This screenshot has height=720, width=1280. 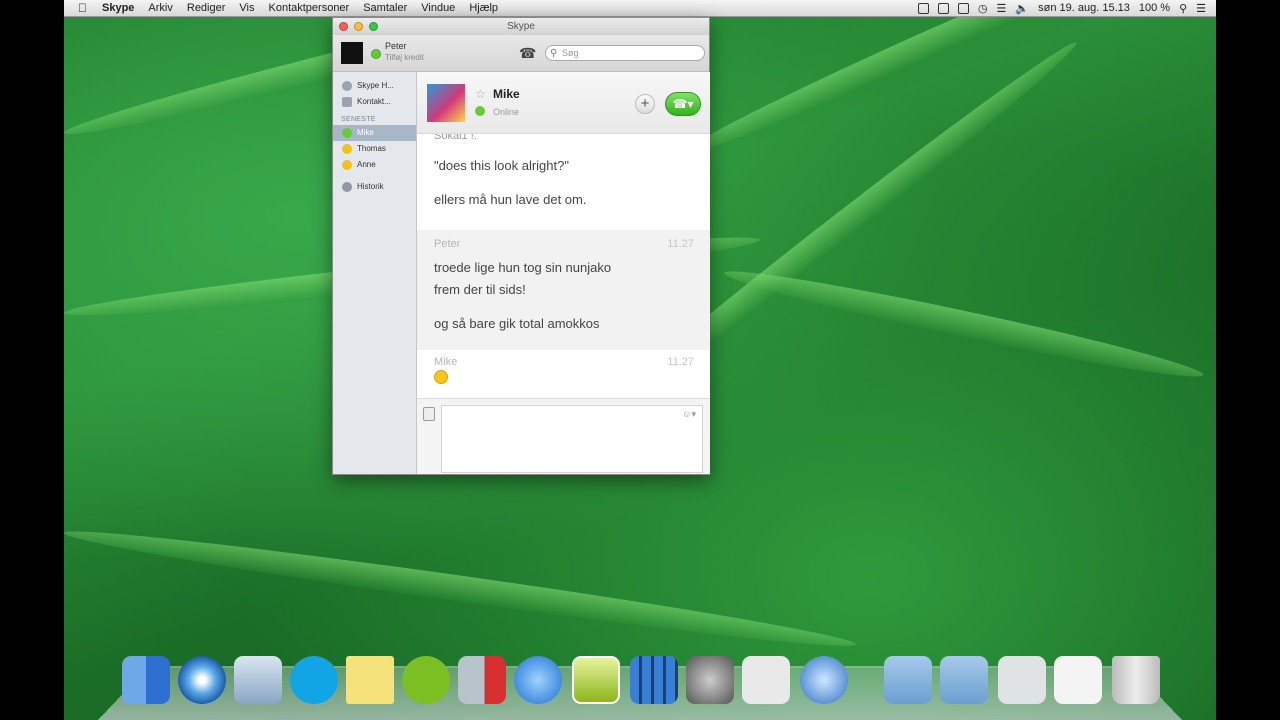 What do you see at coordinates (506, 112) in the screenshot?
I see `contact-status: Online` at bounding box center [506, 112].